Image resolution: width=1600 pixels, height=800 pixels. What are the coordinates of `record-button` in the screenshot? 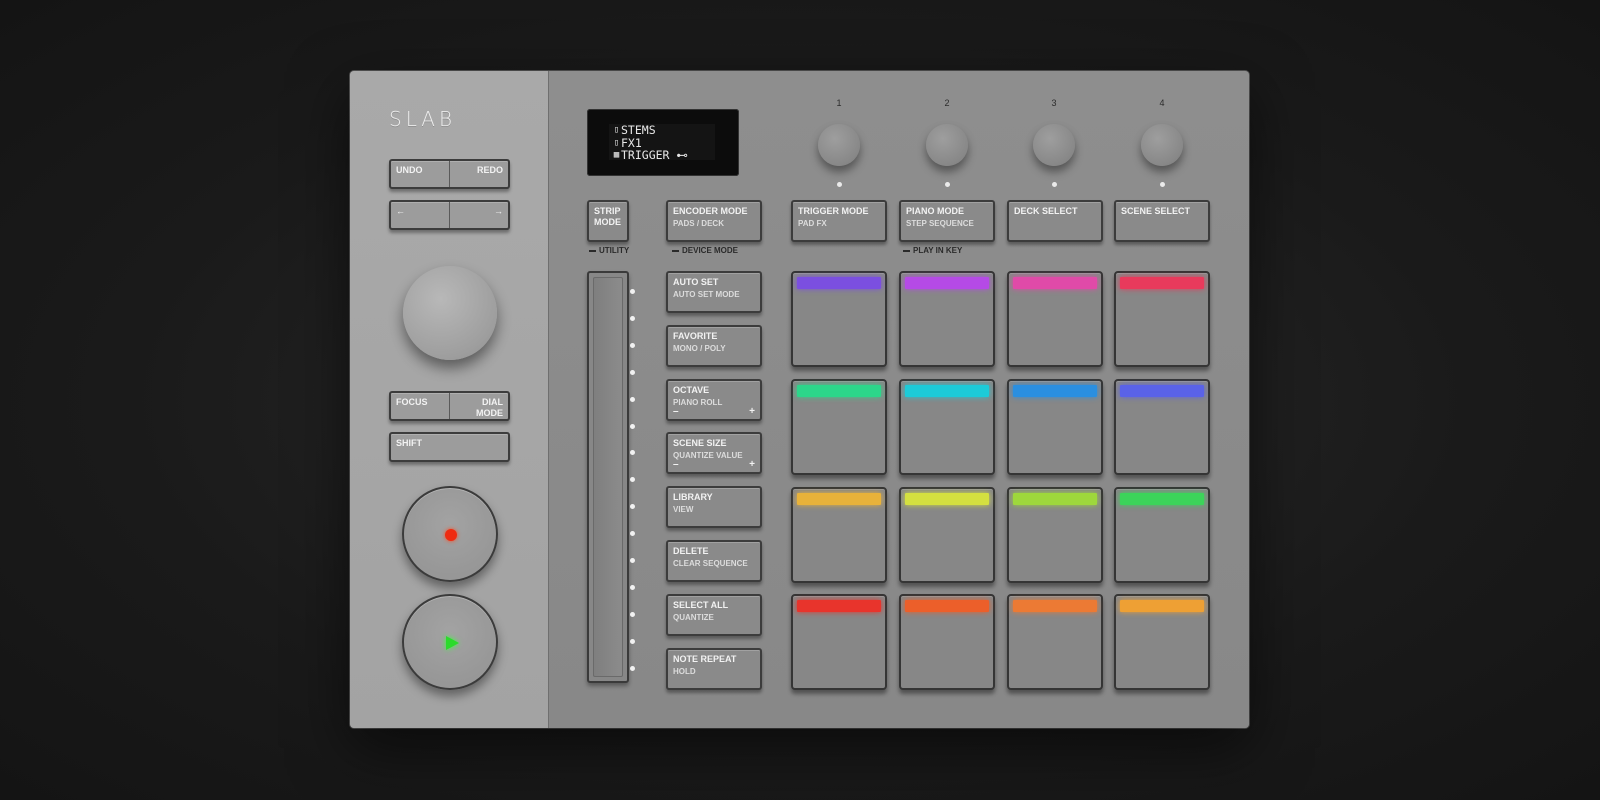 It's located at (450, 534).